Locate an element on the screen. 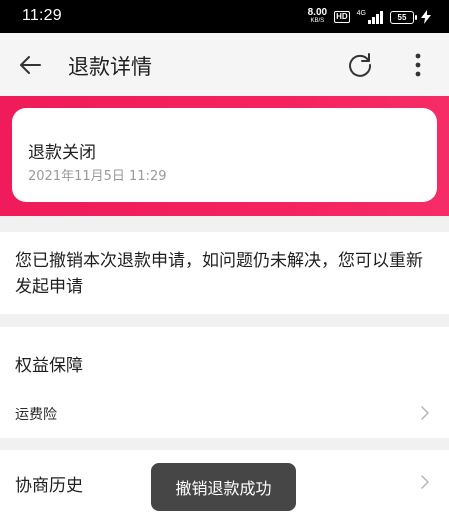  refund-notice-text: 您已撤销本次退款申请，如问题仍未解决，您可以重新发起申请 is located at coordinates (219, 274).